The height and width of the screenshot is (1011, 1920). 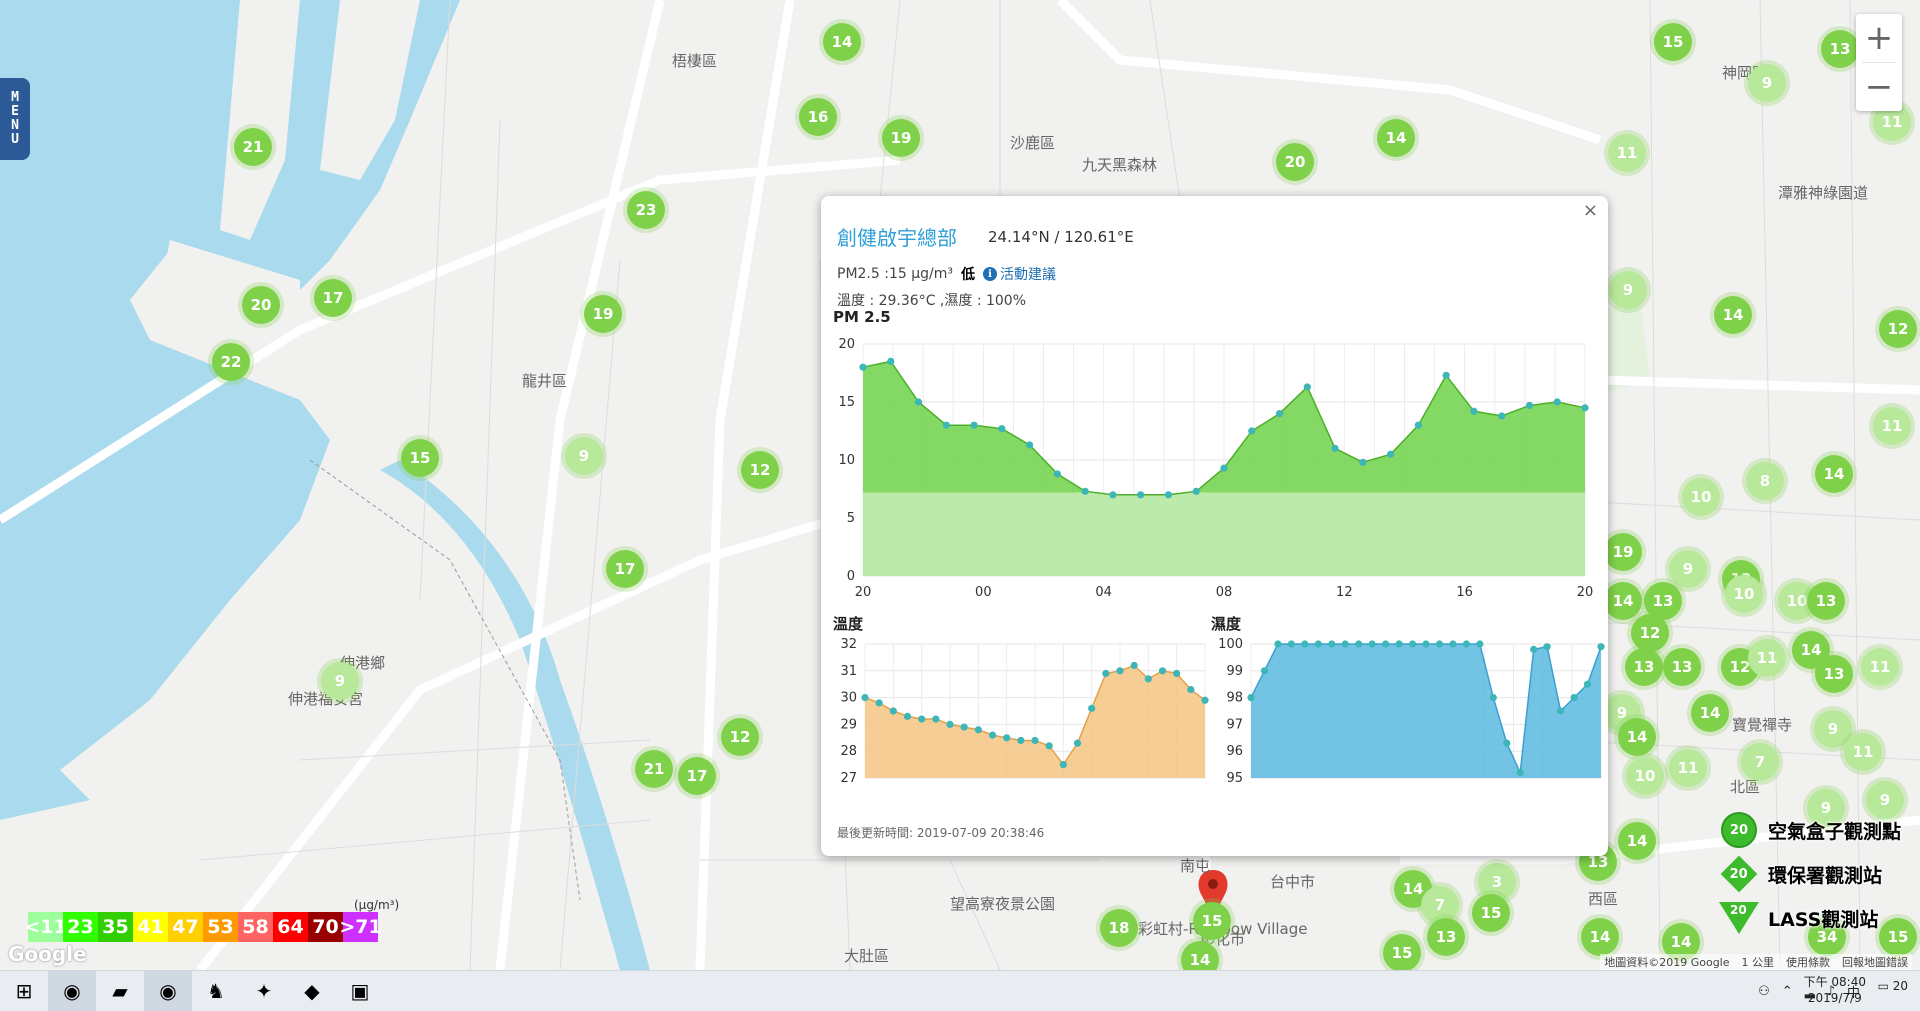 What do you see at coordinates (1875, 962) in the screenshot?
I see `report-map-error-link: 回報地圖錯誤` at bounding box center [1875, 962].